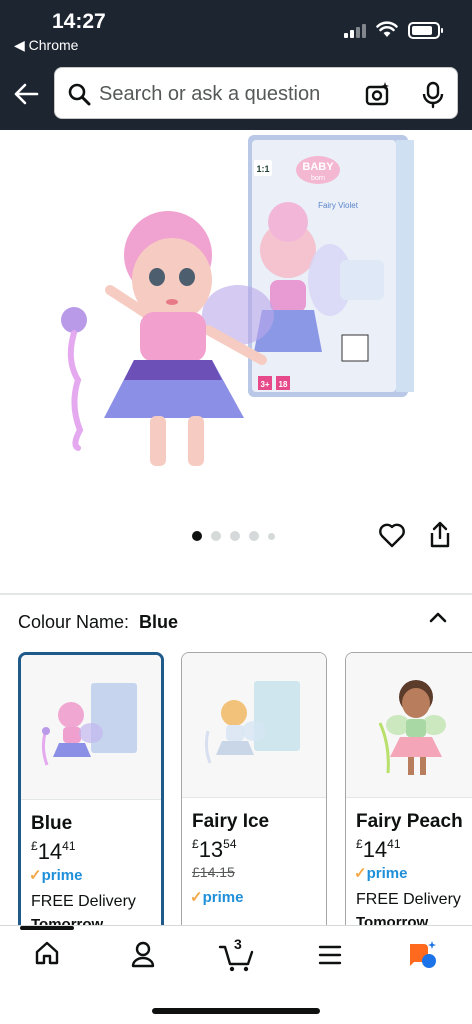 The image size is (472, 1024). Describe the element at coordinates (47, 953) in the screenshot. I see `home-icon` at that location.